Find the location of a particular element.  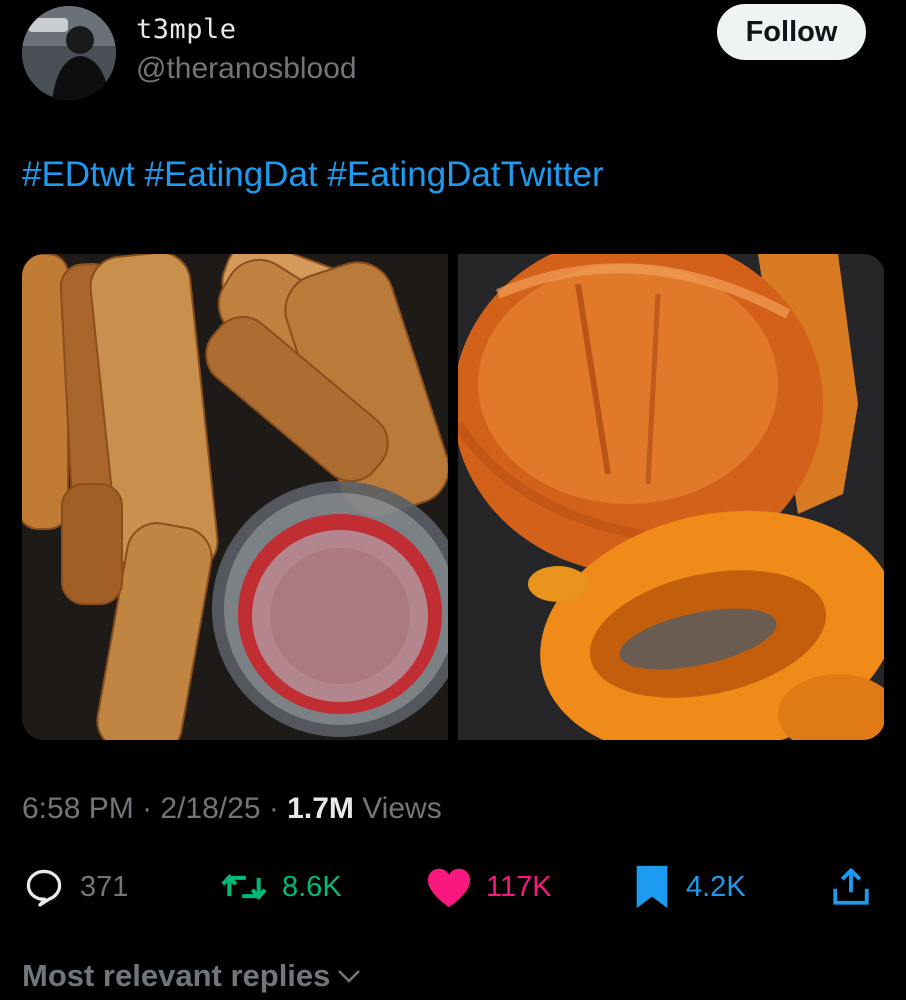

repost-button: 8.6K is located at coordinates (281, 887).